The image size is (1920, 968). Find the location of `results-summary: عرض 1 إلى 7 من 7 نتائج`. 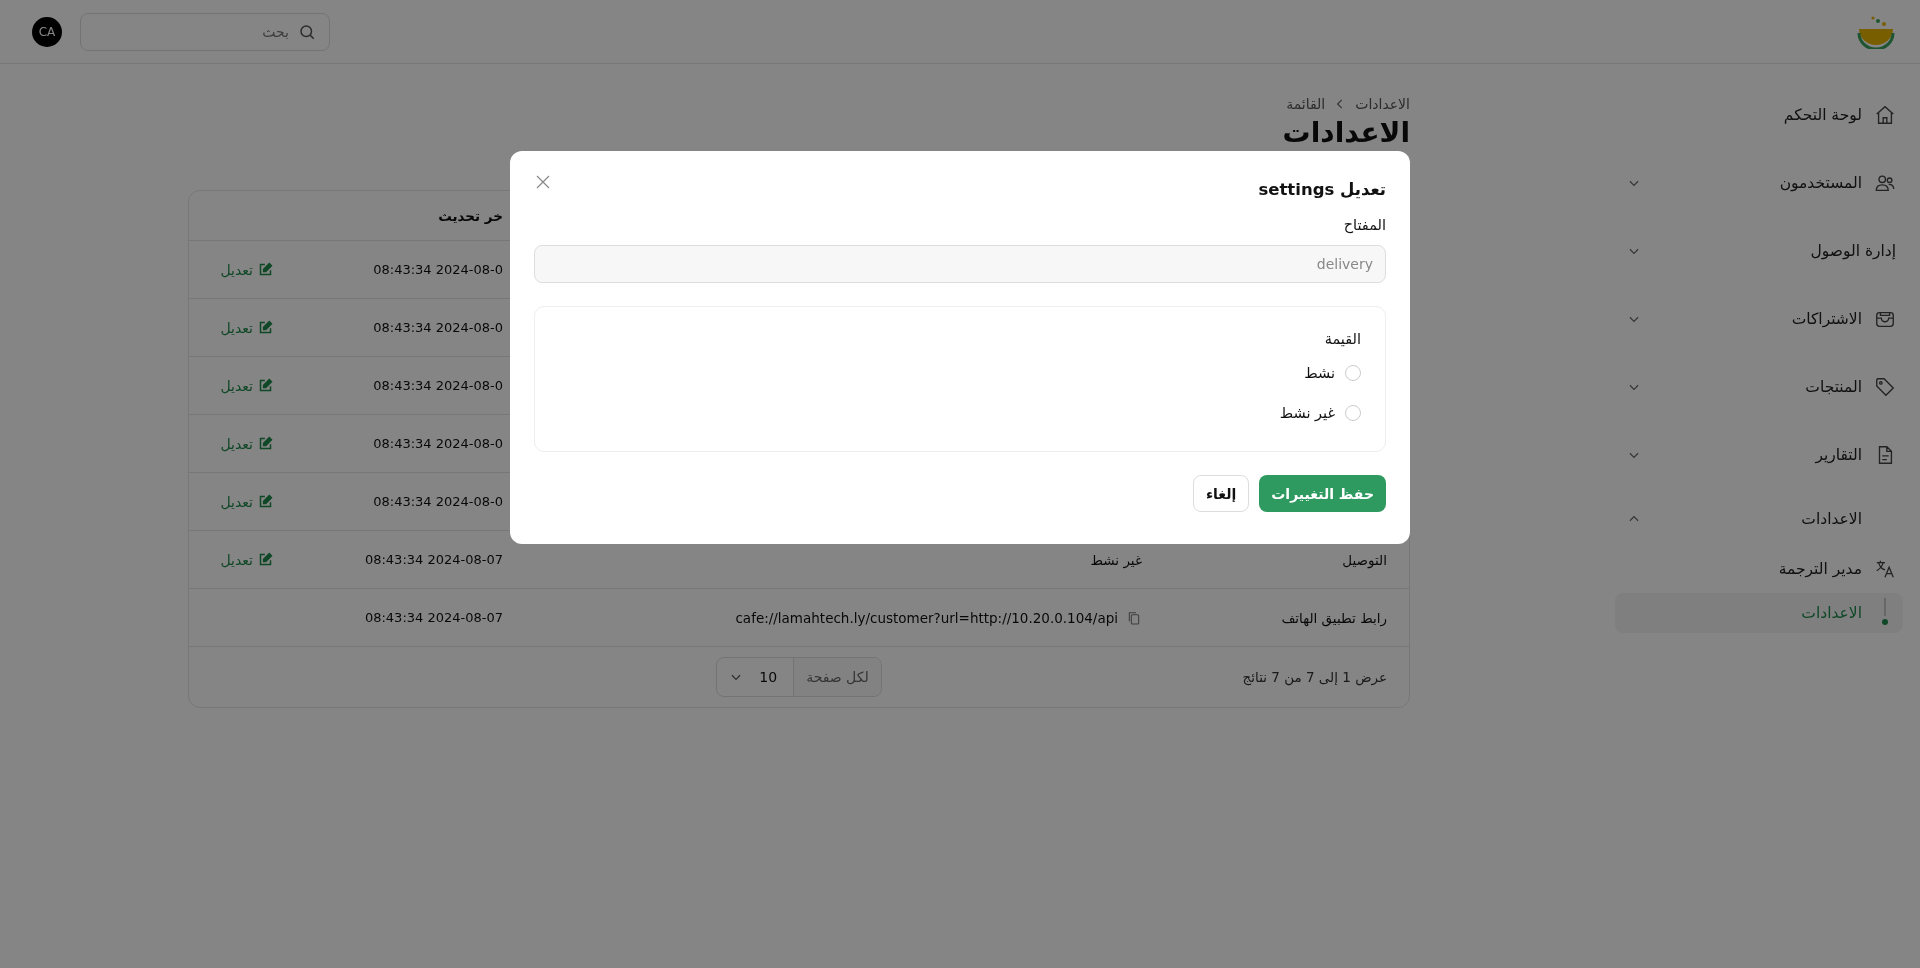

results-summary: عرض 1 إلى 7 من 7 نتائج is located at coordinates (1314, 677).